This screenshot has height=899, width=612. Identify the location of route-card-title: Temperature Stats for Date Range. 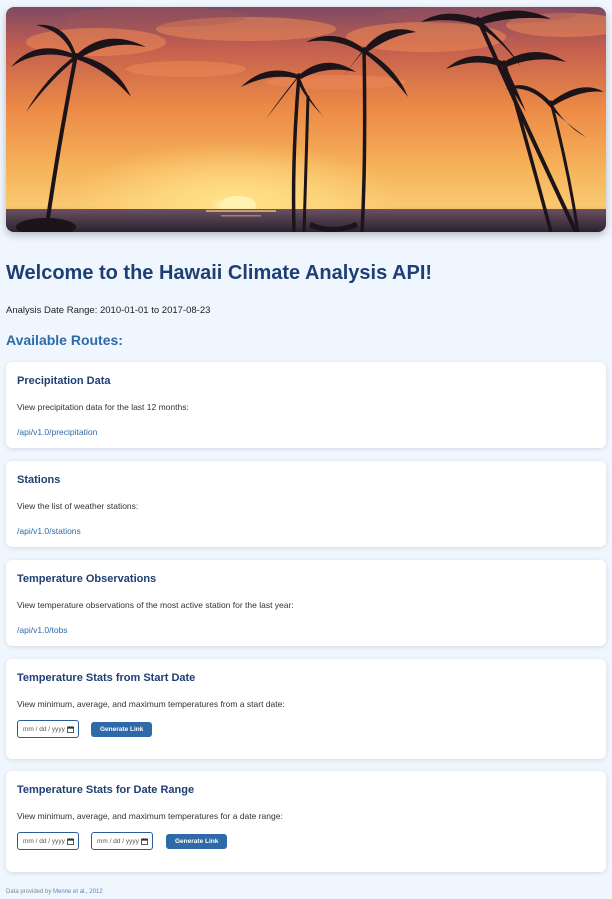
(106, 790).